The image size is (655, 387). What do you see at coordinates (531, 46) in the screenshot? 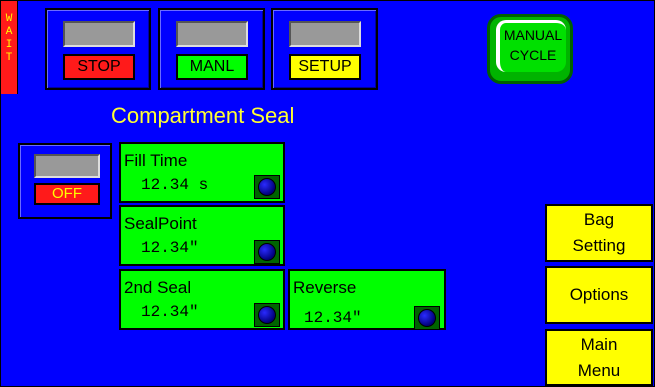
I see `manual-cycle-button: MANUAL CYCLE` at bounding box center [531, 46].